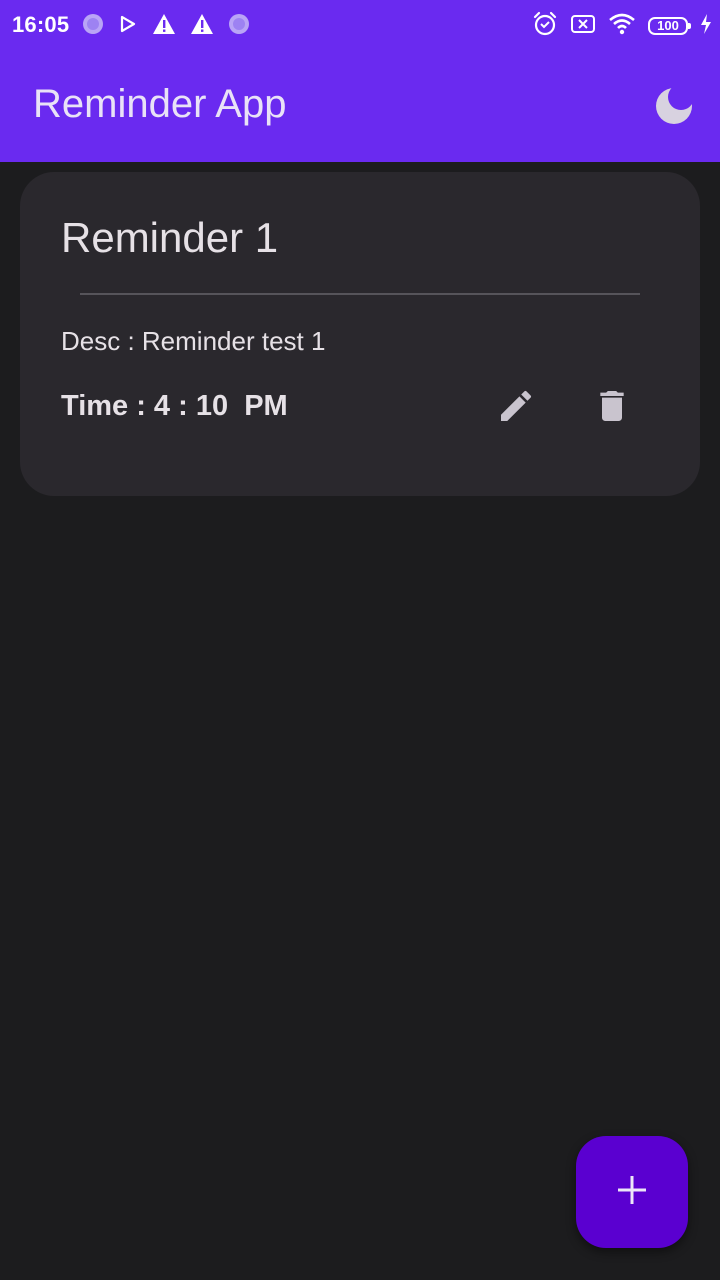 The image size is (720, 1280). Describe the element at coordinates (41, 24) in the screenshot. I see `status-time: 16:05` at that location.